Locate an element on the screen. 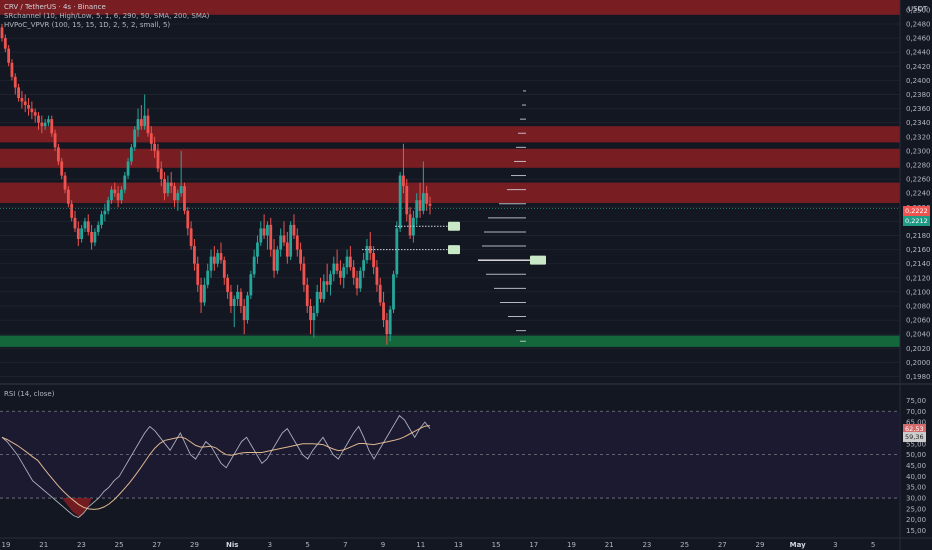 This screenshot has width=932, height=550. time-tick-label: May is located at coordinates (798, 545).